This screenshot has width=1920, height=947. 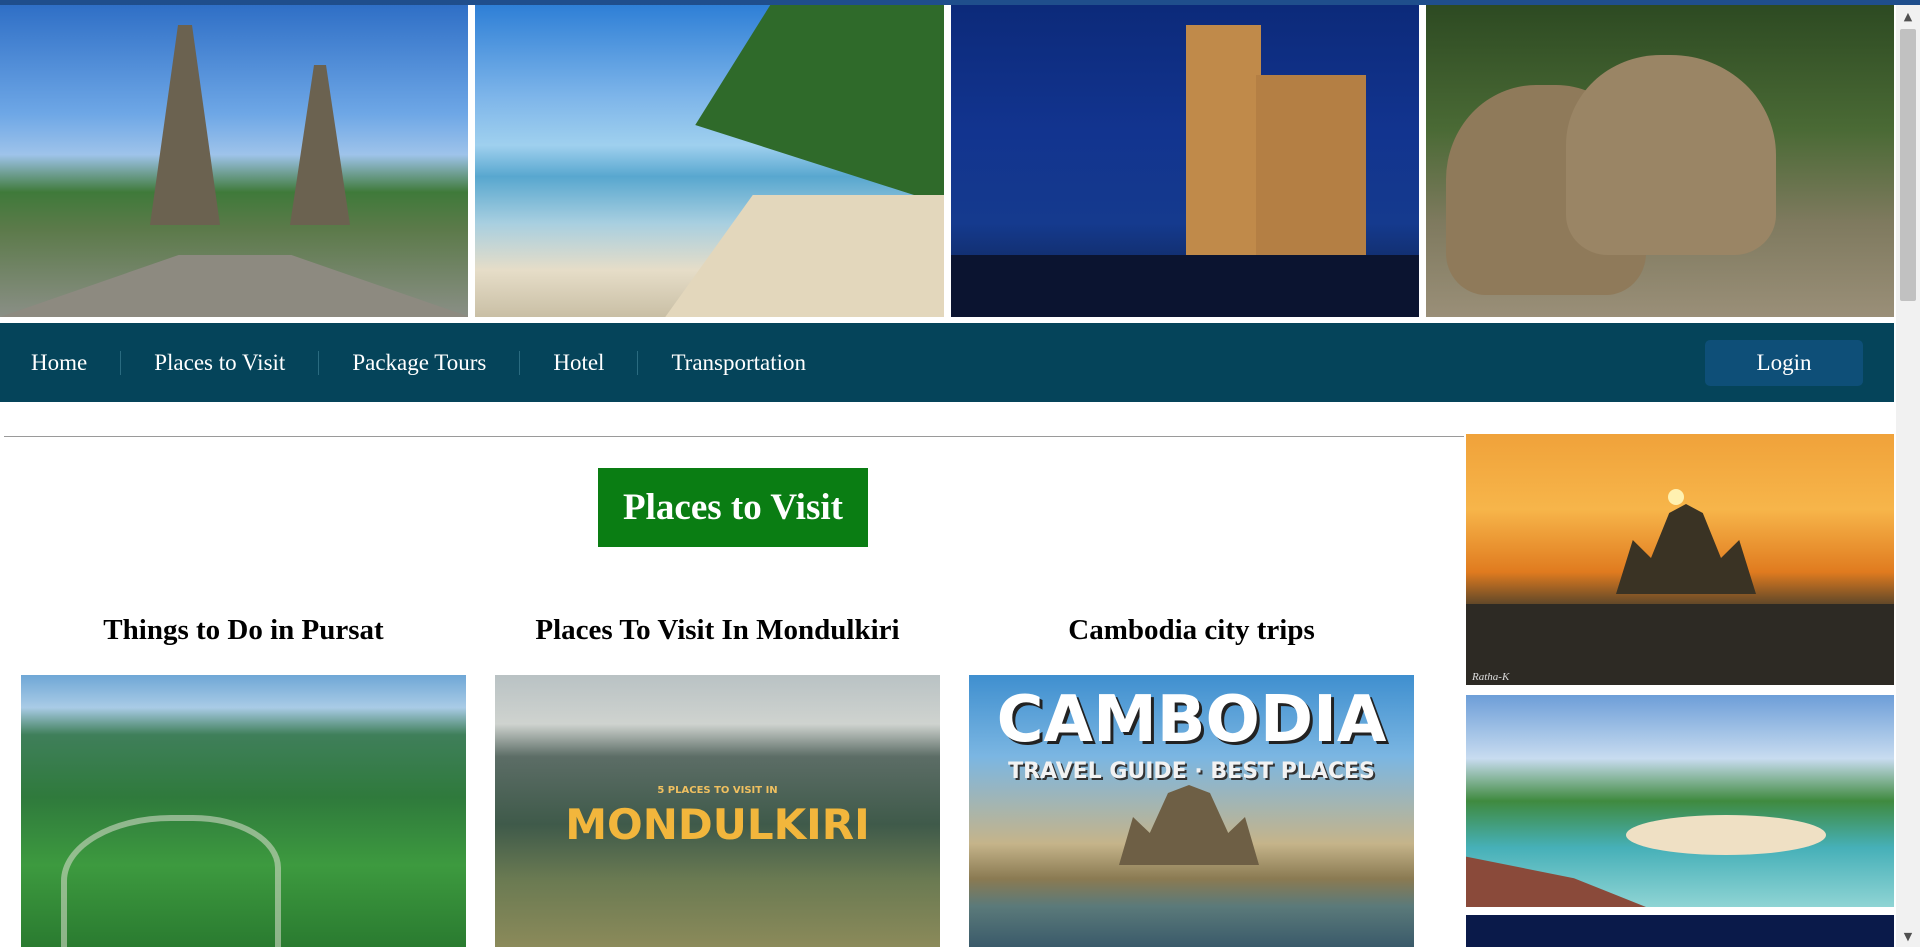 I want to click on sunrise-angkor-photo: Ratha-K, so click(x=1680, y=559).